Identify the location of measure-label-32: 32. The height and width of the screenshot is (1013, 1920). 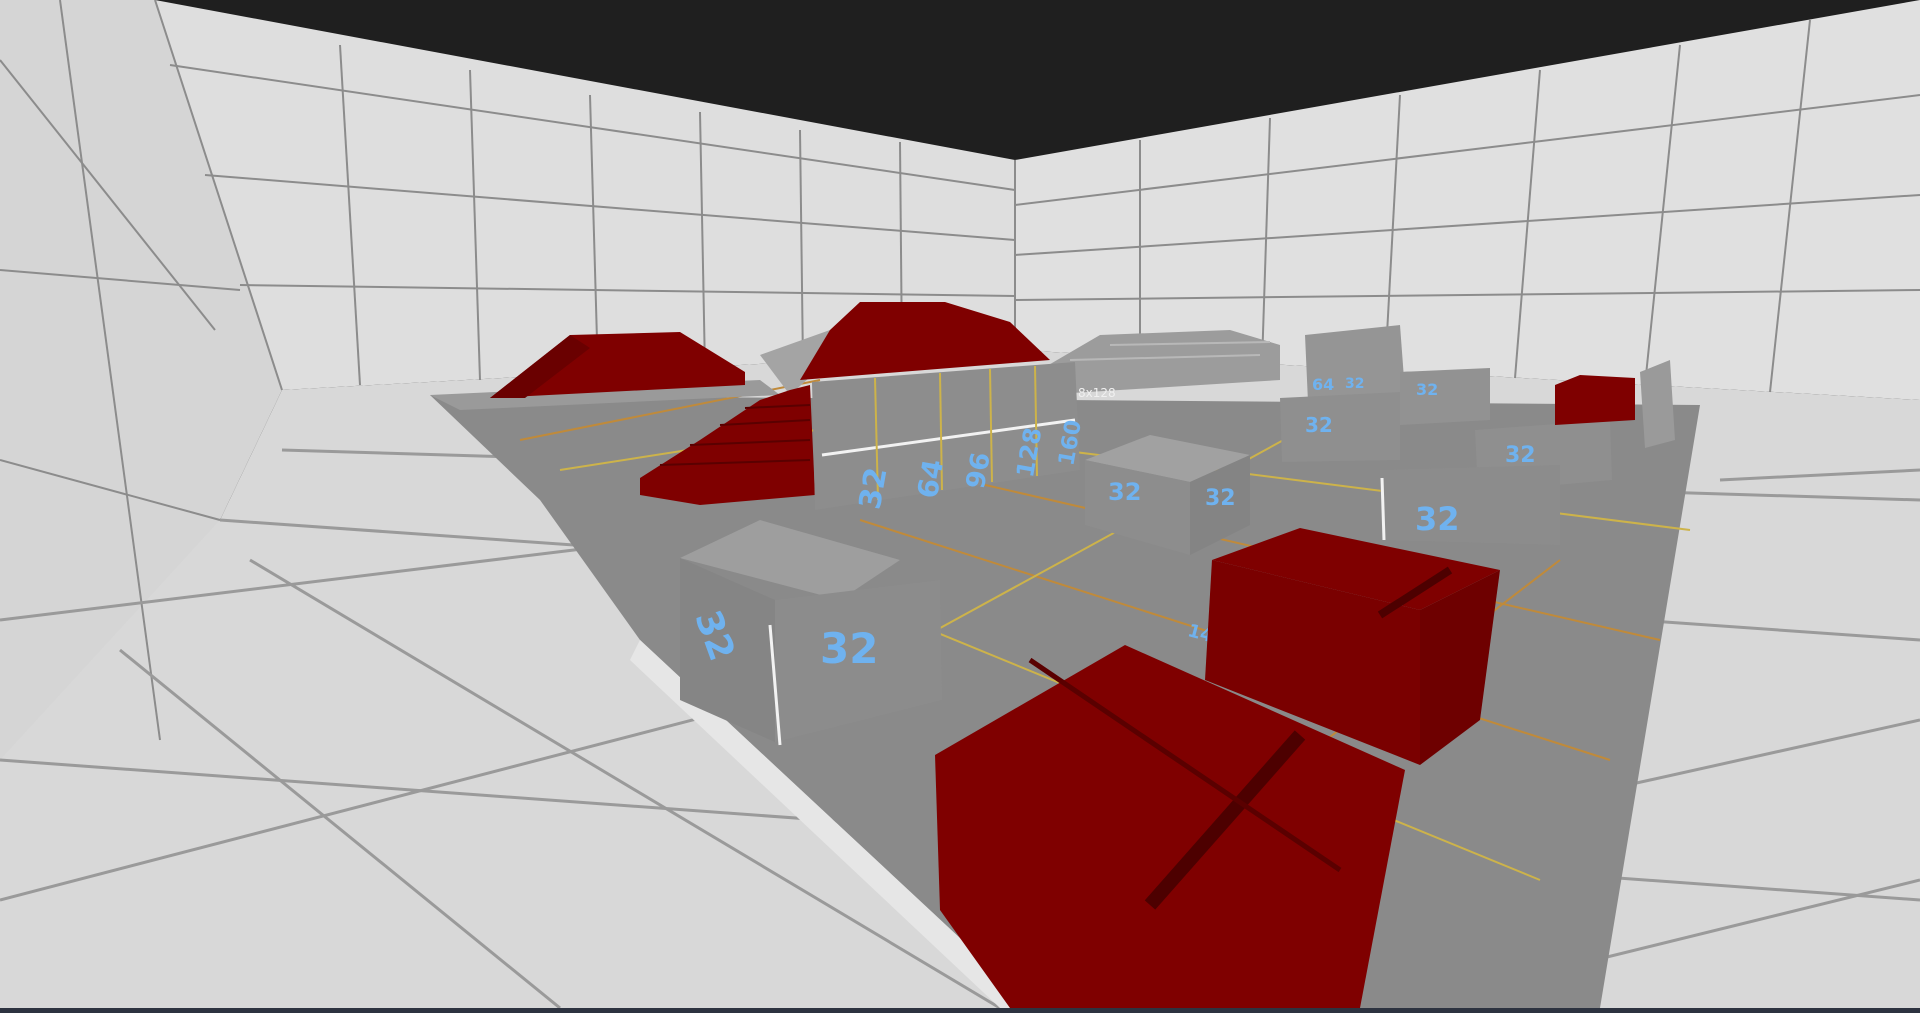
(874, 488).